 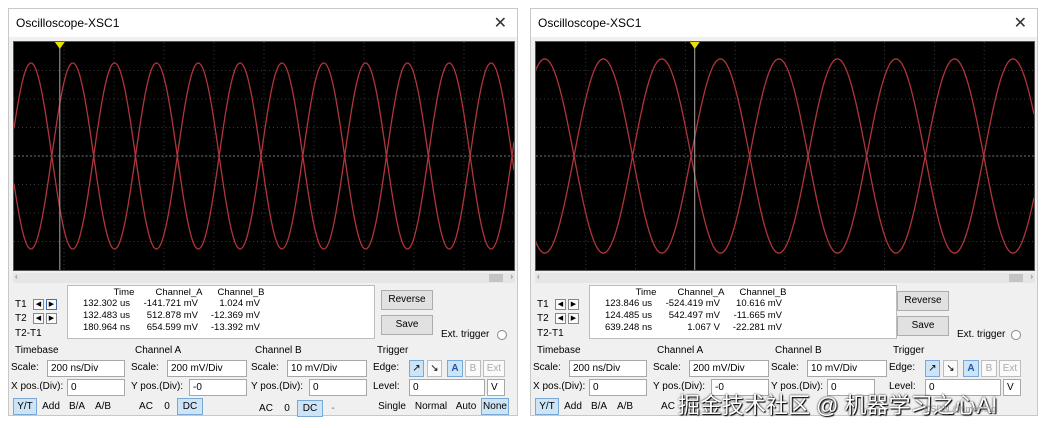 I want to click on watermark-small-text: CSDN @timerring, so click(x=960, y=409).